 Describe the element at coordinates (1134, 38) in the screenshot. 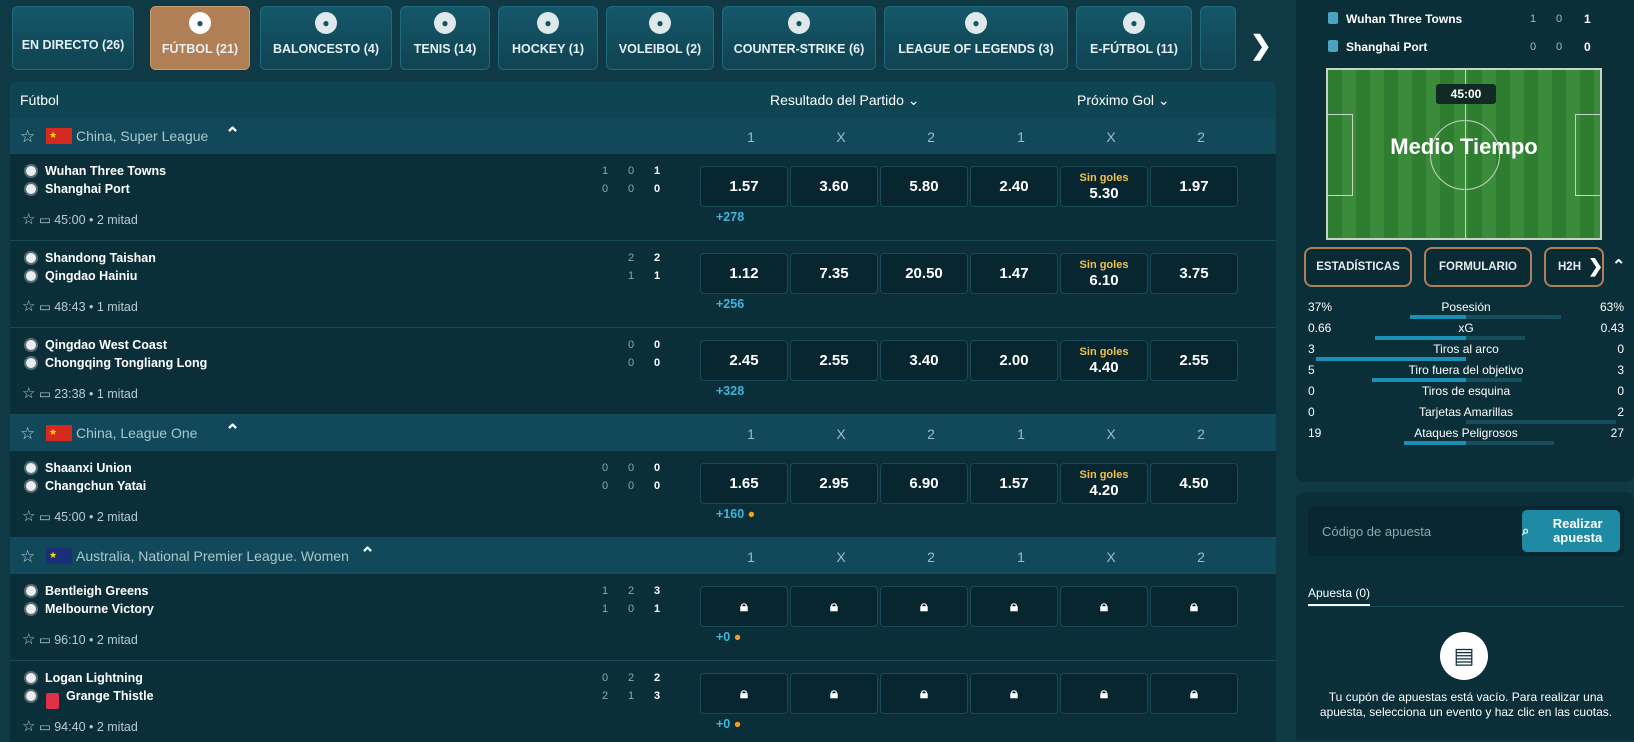

I see `tab-e-fútbol-11: ● E-FÚTBOL (11)` at that location.